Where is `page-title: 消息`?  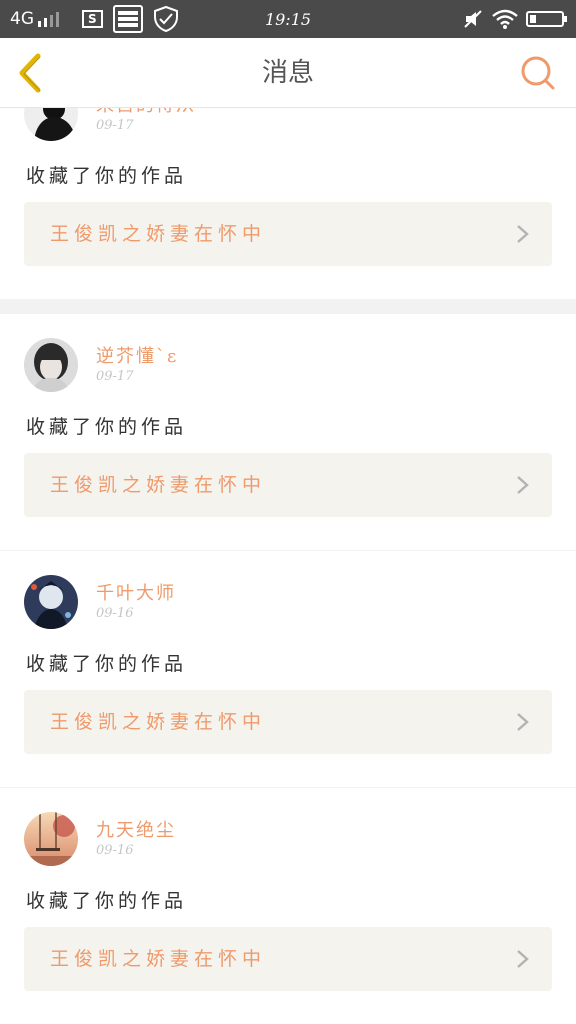
page-title: 消息 is located at coordinates (287, 73).